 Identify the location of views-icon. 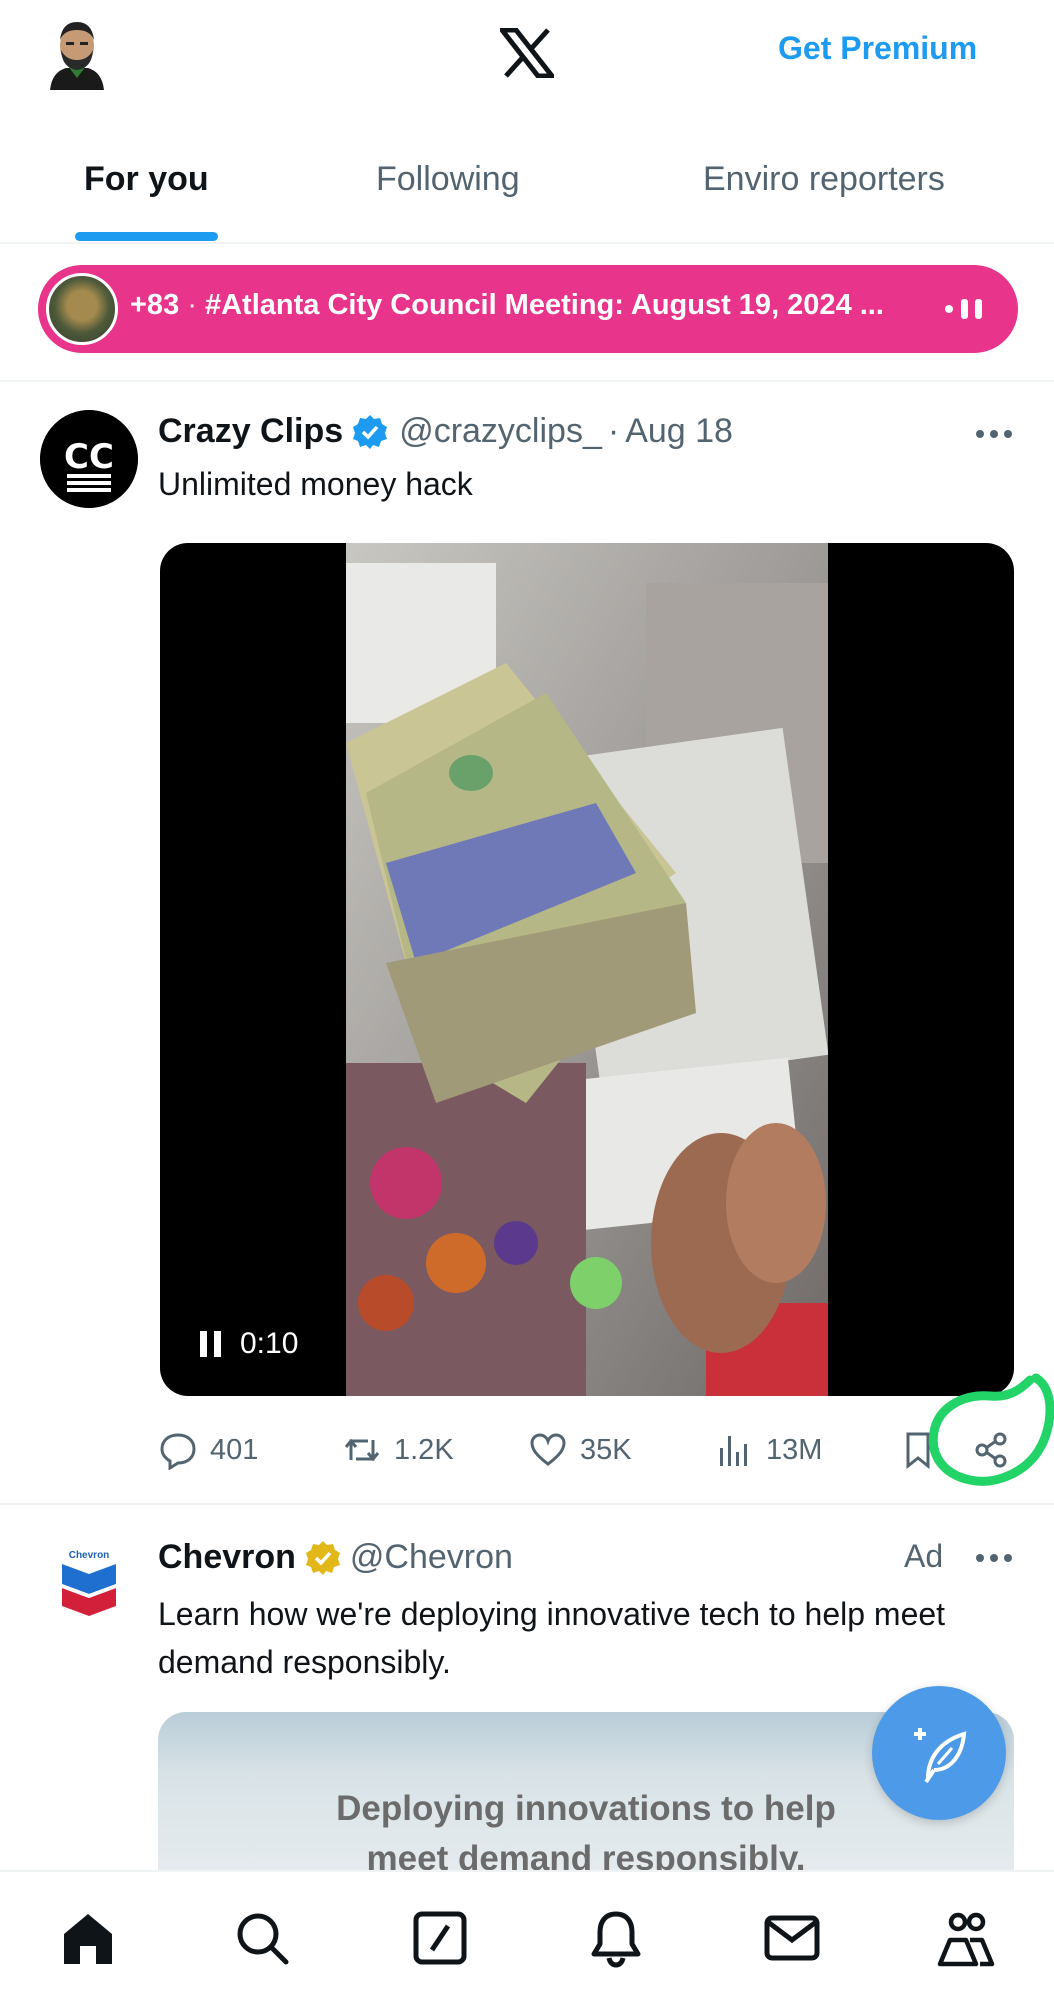
(733, 1451).